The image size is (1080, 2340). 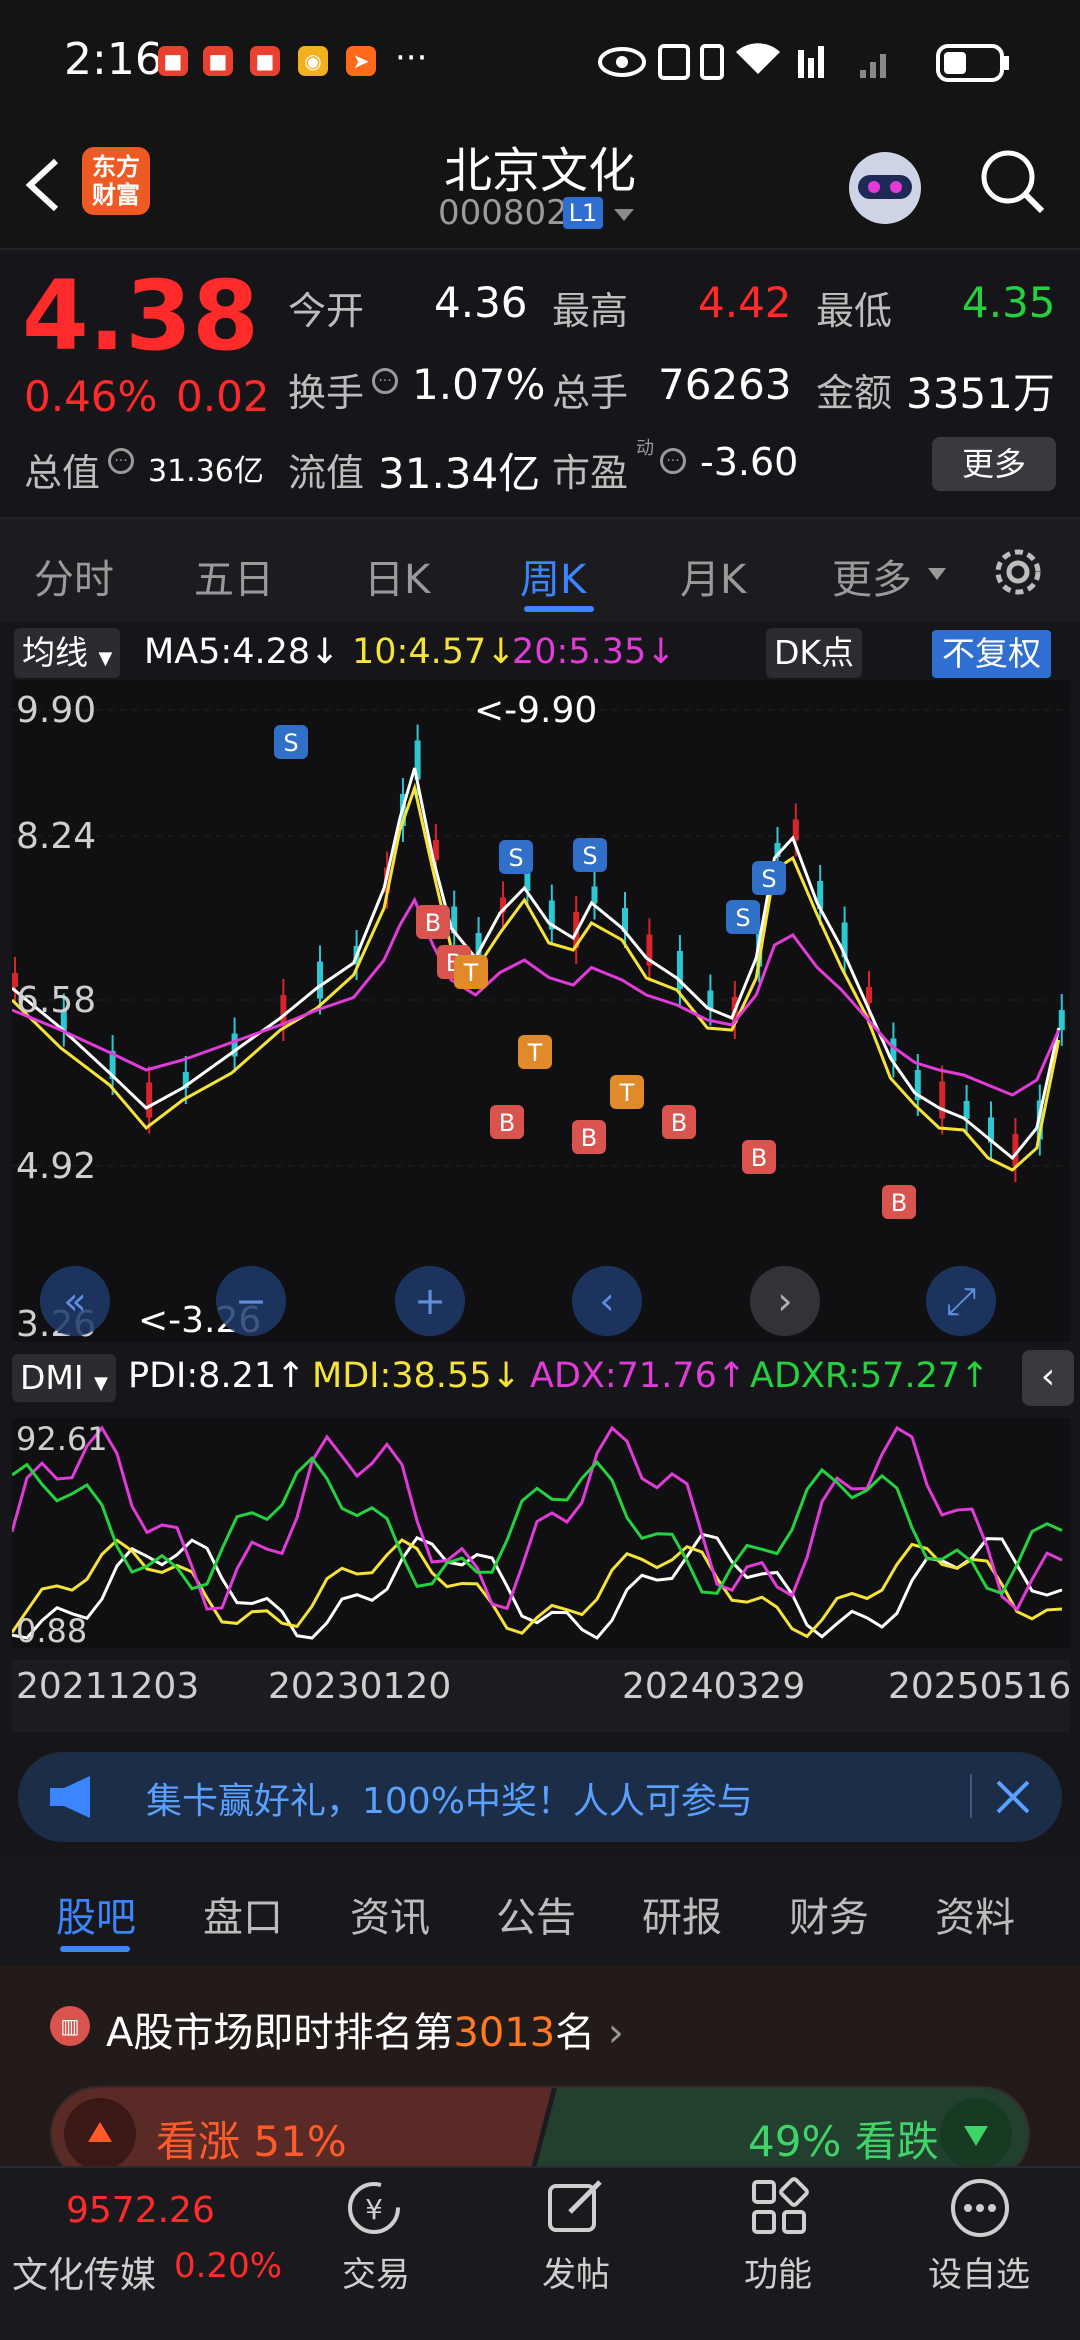 What do you see at coordinates (1013, 182) in the screenshot?
I see `search-icon` at bounding box center [1013, 182].